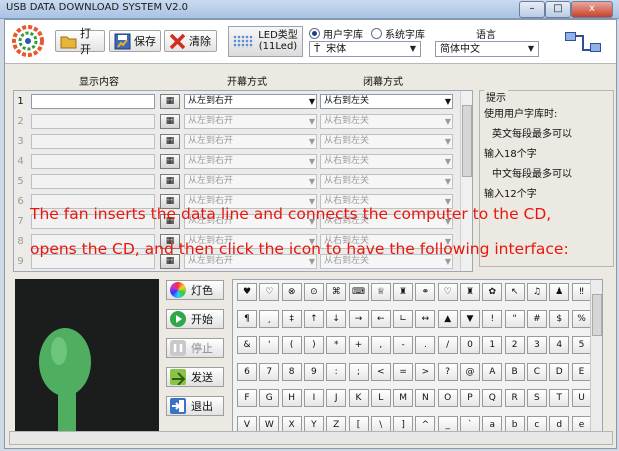 The height and width of the screenshot is (451, 619). I want to click on symbol-key: ., so click(425, 345).